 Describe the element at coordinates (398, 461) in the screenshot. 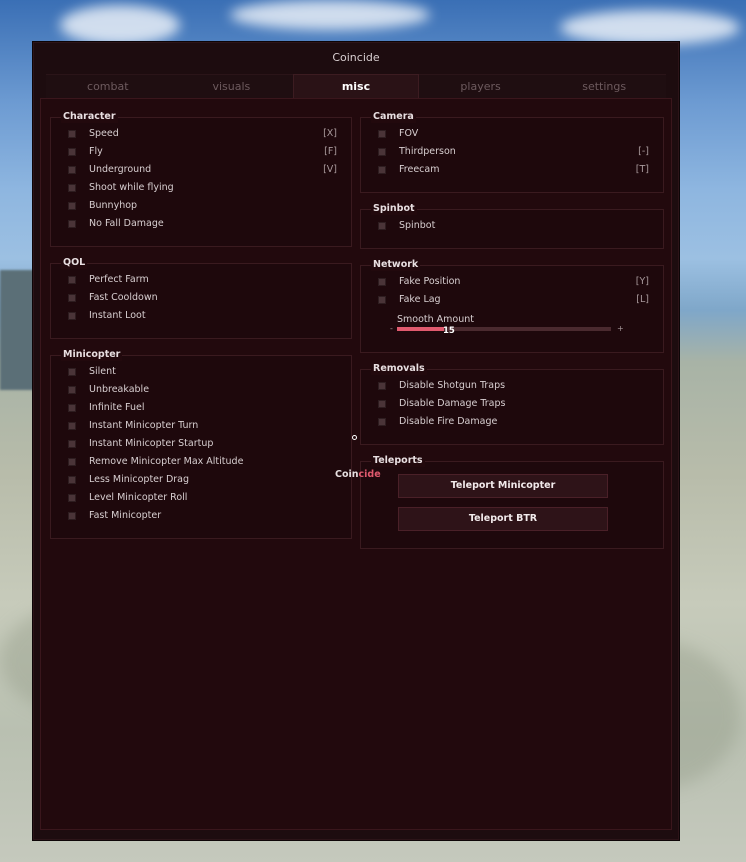

I see `group-title-teleports: Teleports` at that location.